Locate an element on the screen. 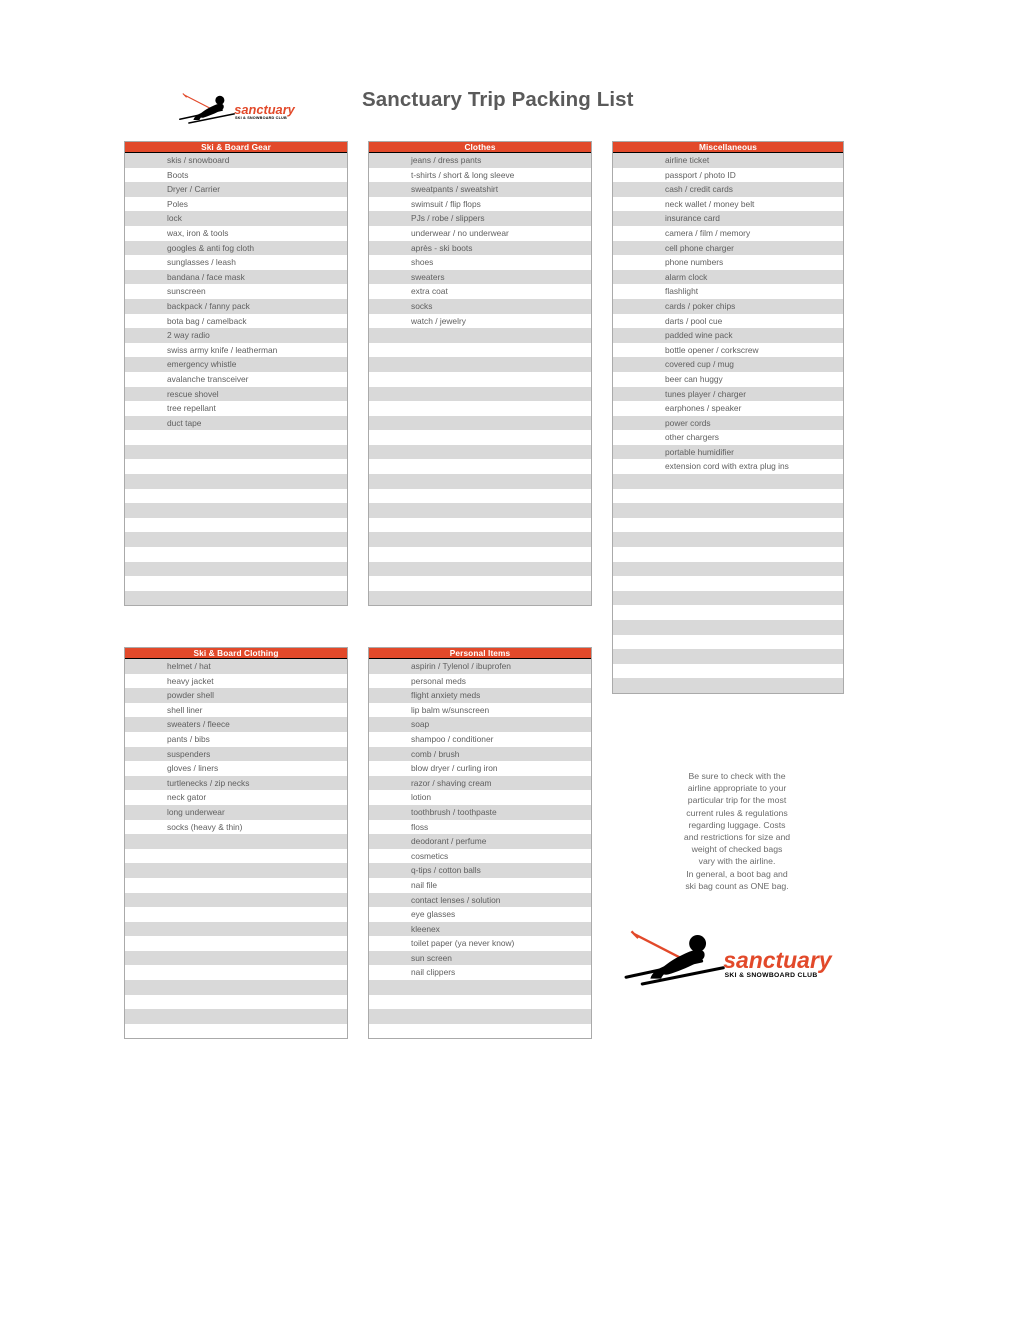 The width and height of the screenshot is (1020, 1320). list-item: darts / pool cue is located at coordinates (728, 321).